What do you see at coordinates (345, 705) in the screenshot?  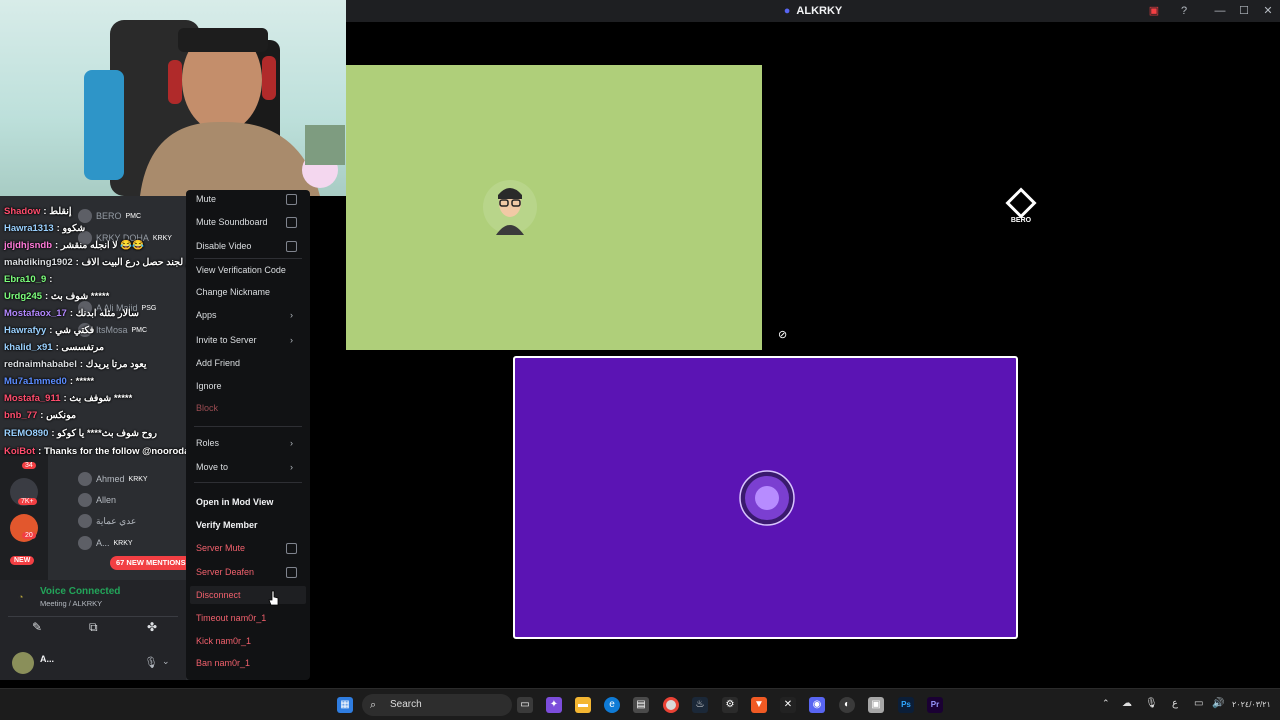 I see `start-icon: ▦` at bounding box center [345, 705].